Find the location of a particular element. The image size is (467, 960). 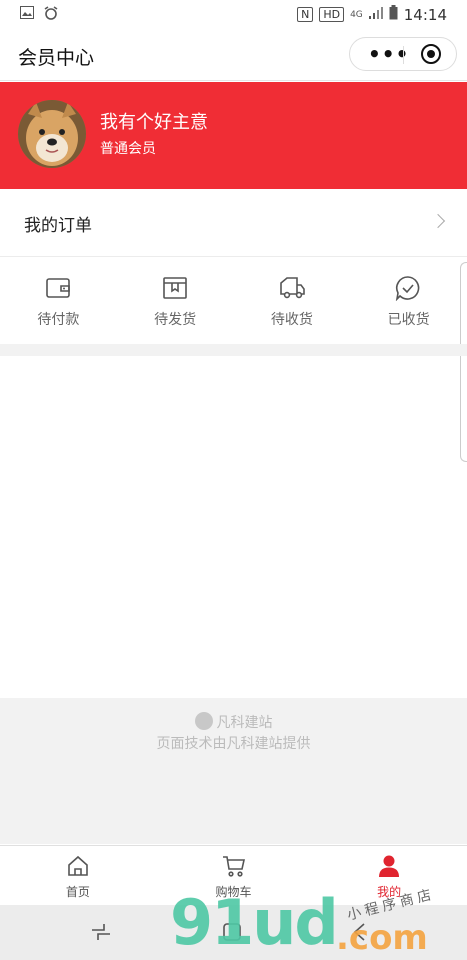

tab-label: 我的 is located at coordinates (389, 892).